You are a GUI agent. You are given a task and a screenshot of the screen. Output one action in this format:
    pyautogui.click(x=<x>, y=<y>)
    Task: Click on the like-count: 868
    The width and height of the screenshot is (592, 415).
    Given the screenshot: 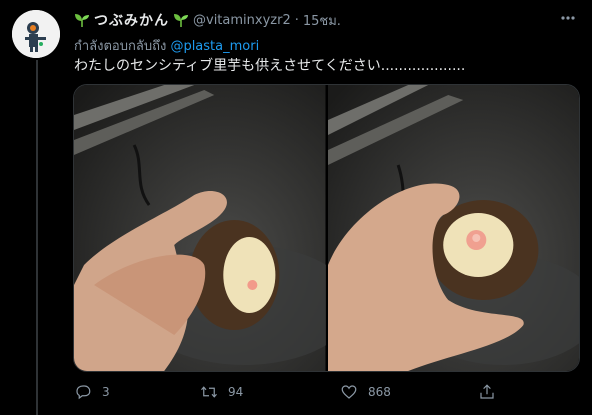 What is the action you would take?
    pyautogui.click(x=379, y=392)
    